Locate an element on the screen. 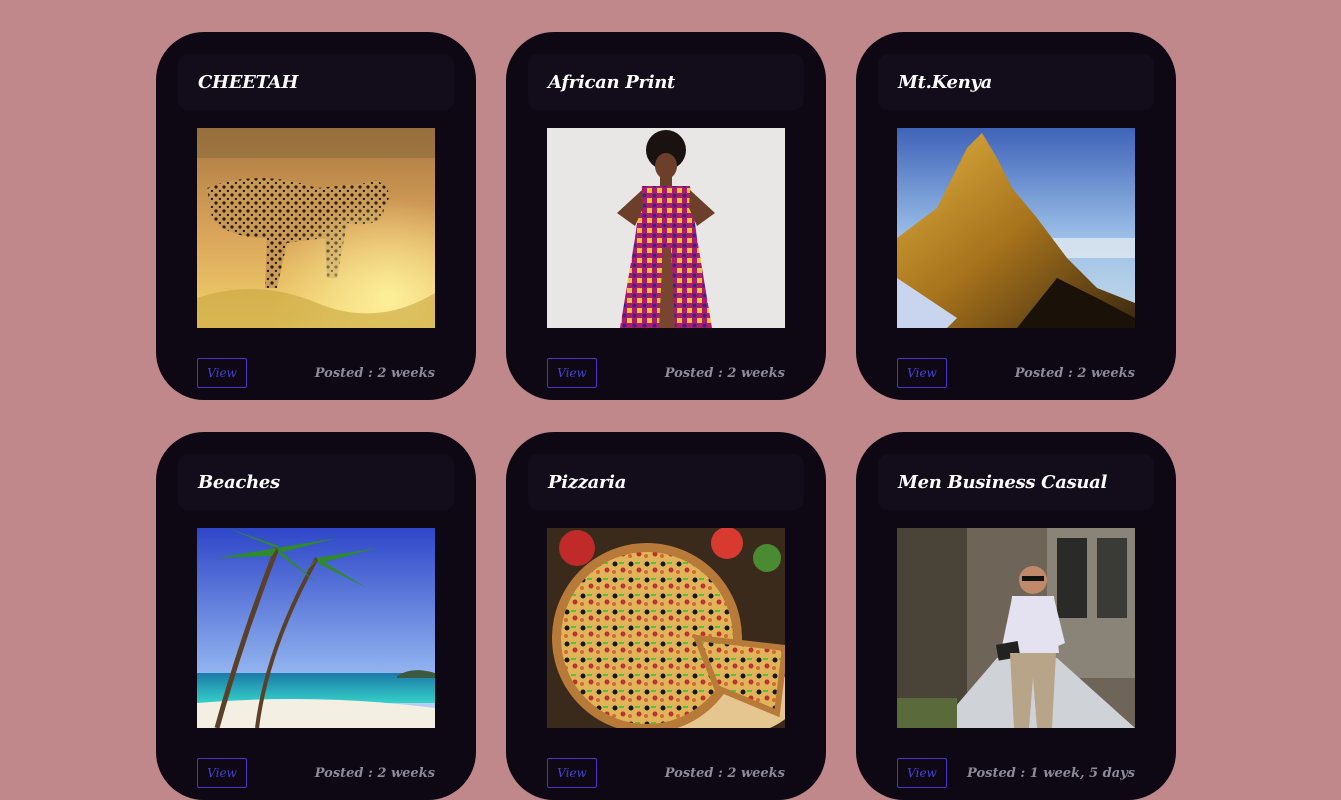 This screenshot has height=800, width=1341. men-business-casual-image is located at coordinates (1016, 628).